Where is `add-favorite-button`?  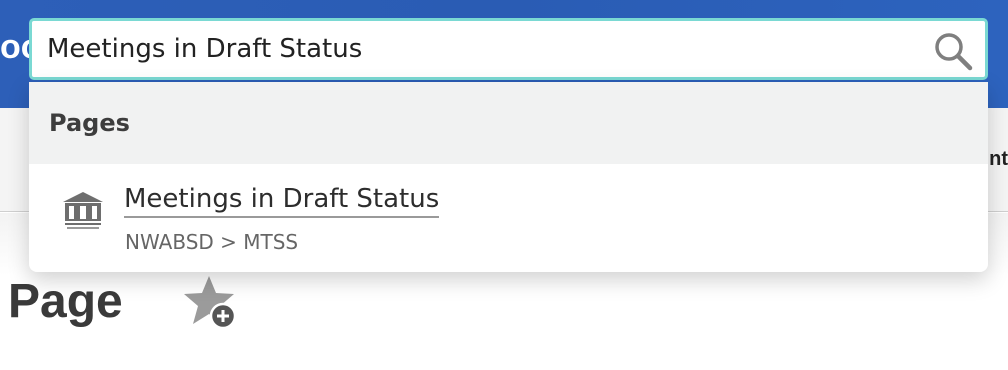 add-favorite-button is located at coordinates (210, 302).